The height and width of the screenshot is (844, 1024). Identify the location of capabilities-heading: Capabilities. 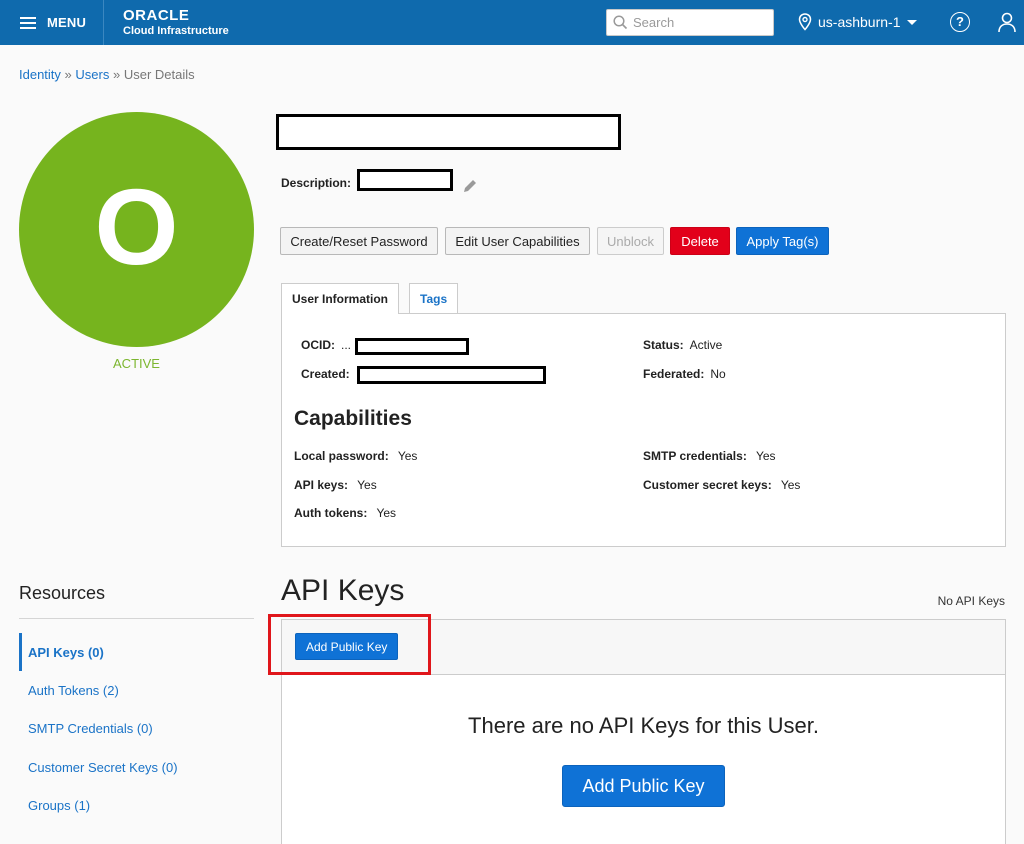
(353, 418).